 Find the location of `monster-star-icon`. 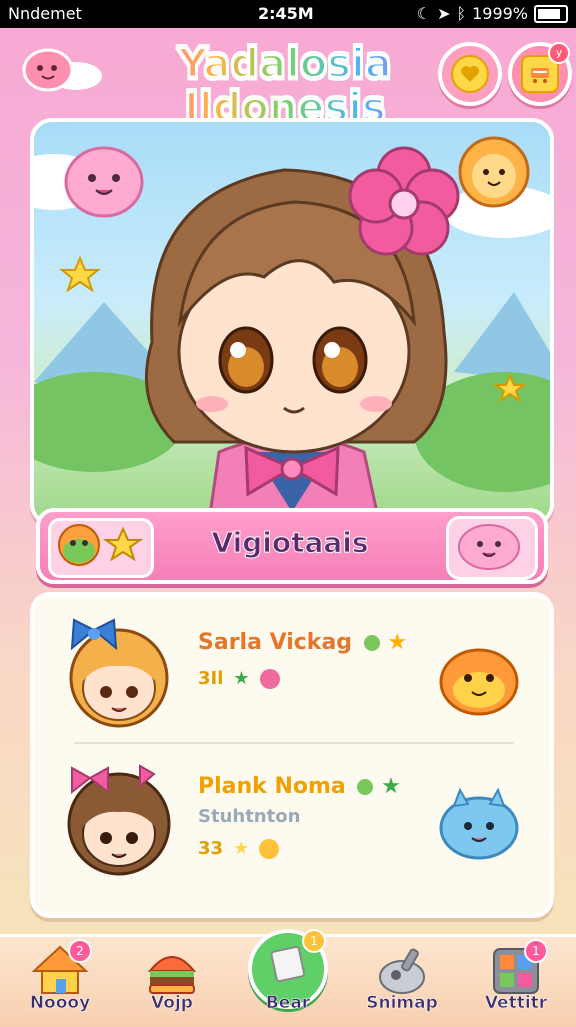

monster-star-icon is located at coordinates (101, 545).